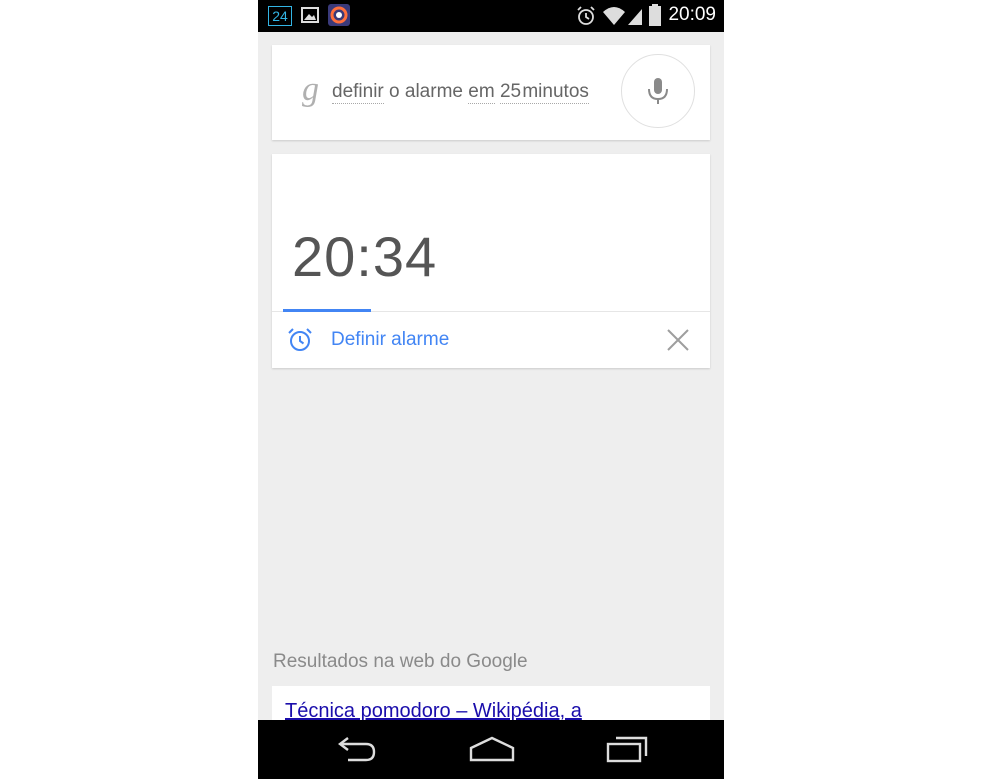 The width and height of the screenshot is (984, 779). What do you see at coordinates (692, 14) in the screenshot?
I see `status-time: 20:09` at bounding box center [692, 14].